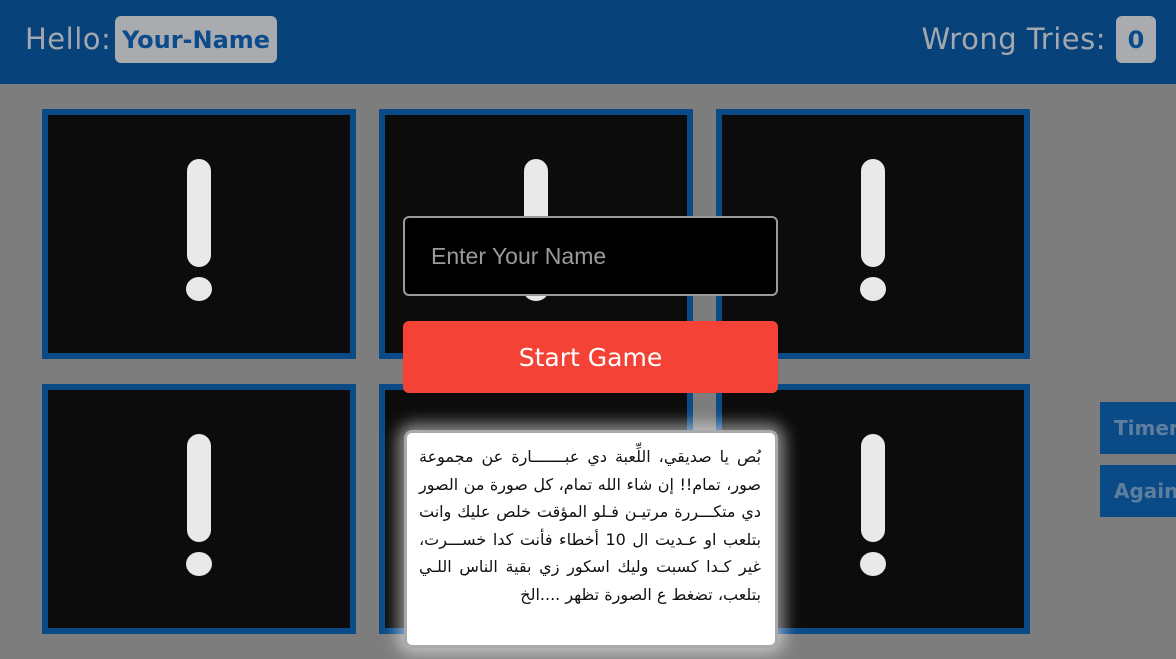  Describe the element at coordinates (1138, 428) in the screenshot. I see `timer-button: Timer` at that location.